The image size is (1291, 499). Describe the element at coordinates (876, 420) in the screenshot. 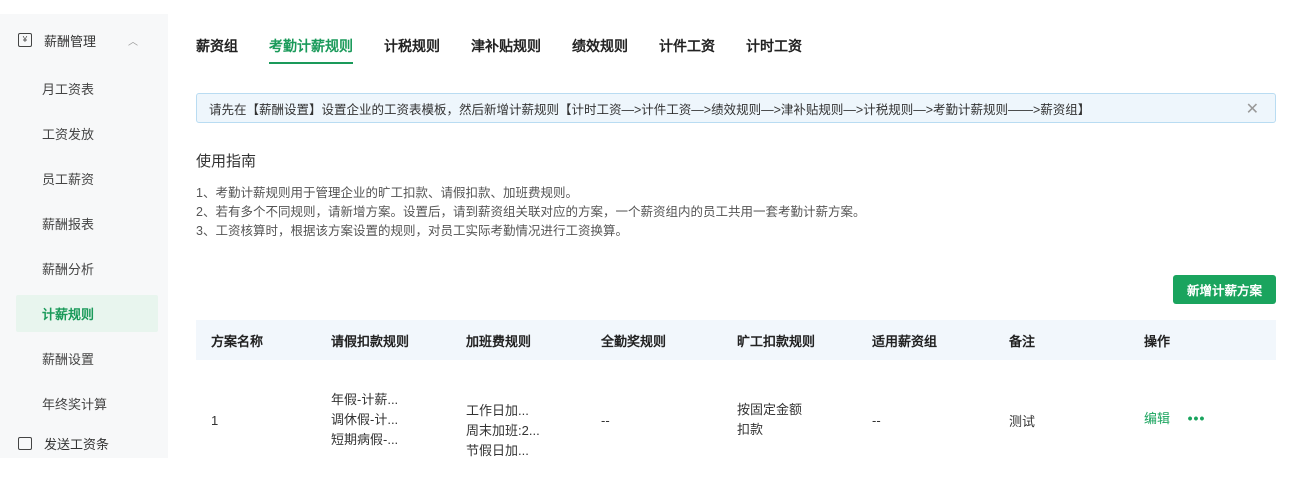

I see `applicable-groups: --` at that location.